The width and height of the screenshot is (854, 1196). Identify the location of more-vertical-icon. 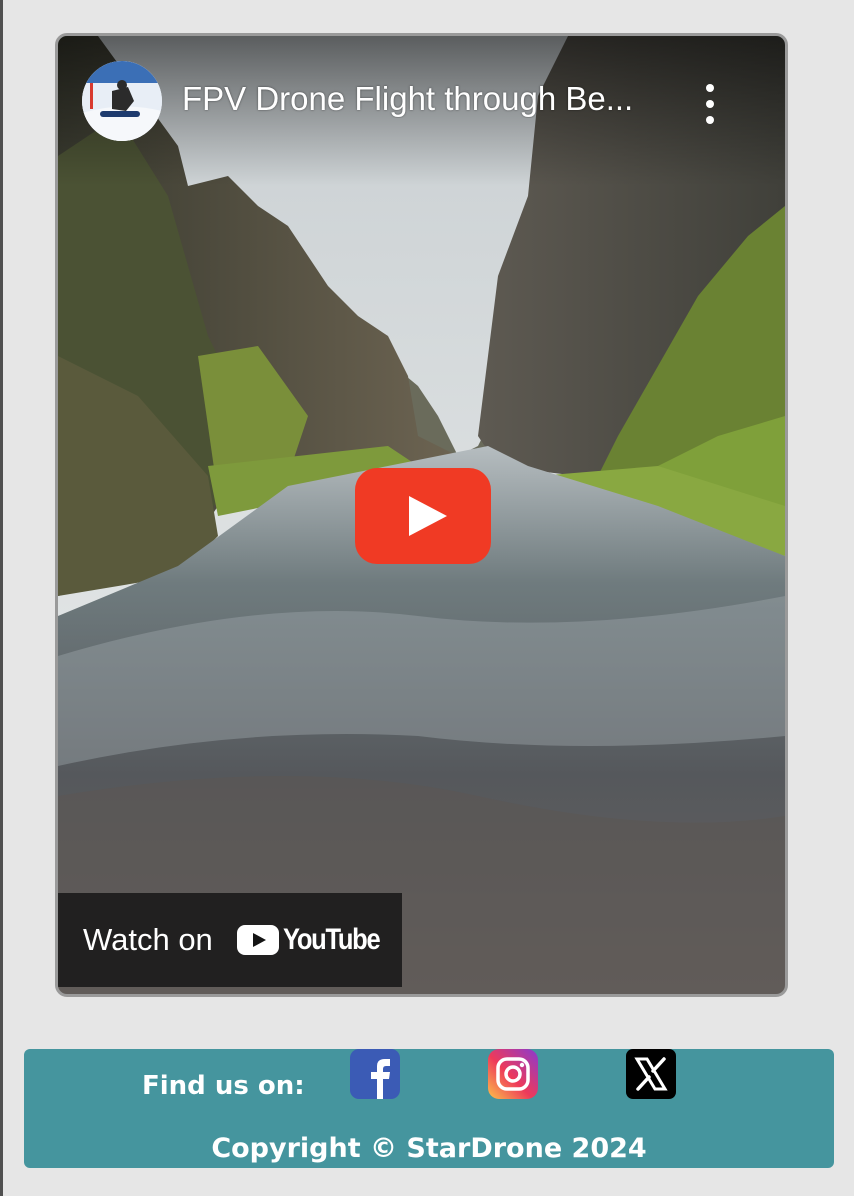
(710, 104).